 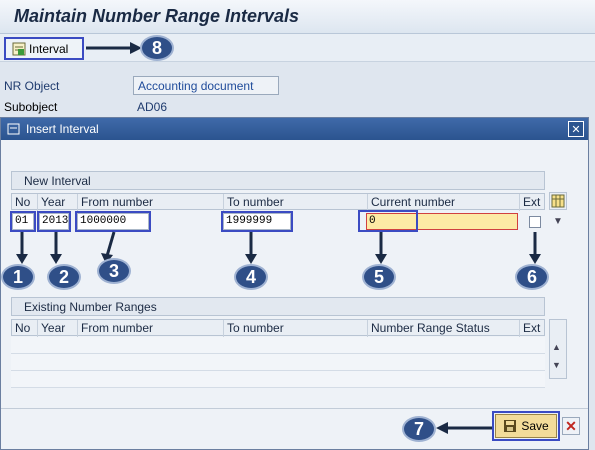 I want to click on scroll-up-icon: ▲, so click(x=556, y=347).